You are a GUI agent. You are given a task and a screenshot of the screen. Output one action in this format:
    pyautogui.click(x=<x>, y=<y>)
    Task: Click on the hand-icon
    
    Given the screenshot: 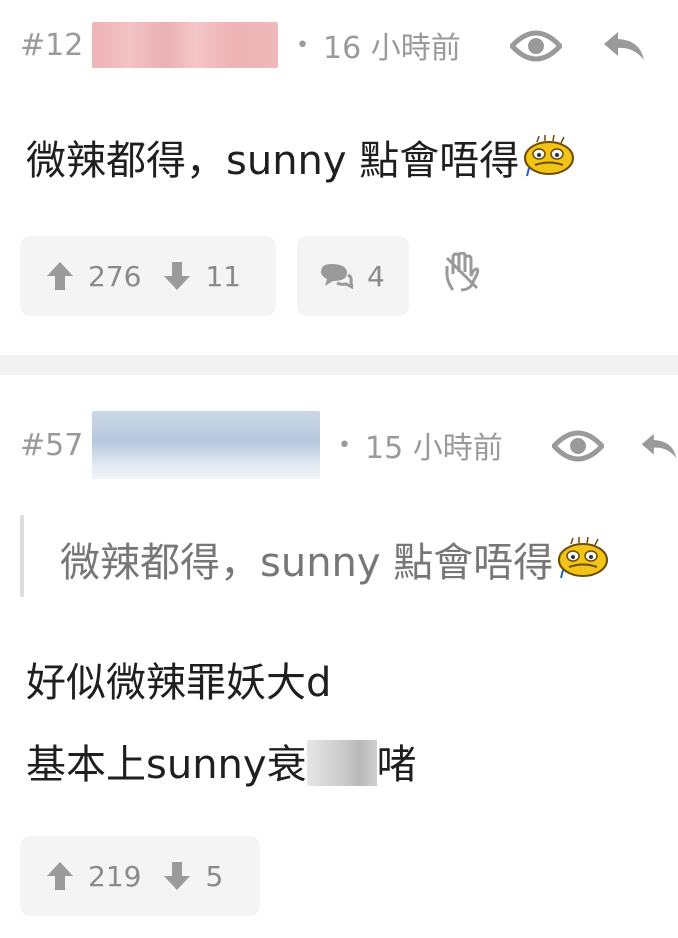 What is the action you would take?
    pyautogui.click(x=462, y=272)
    